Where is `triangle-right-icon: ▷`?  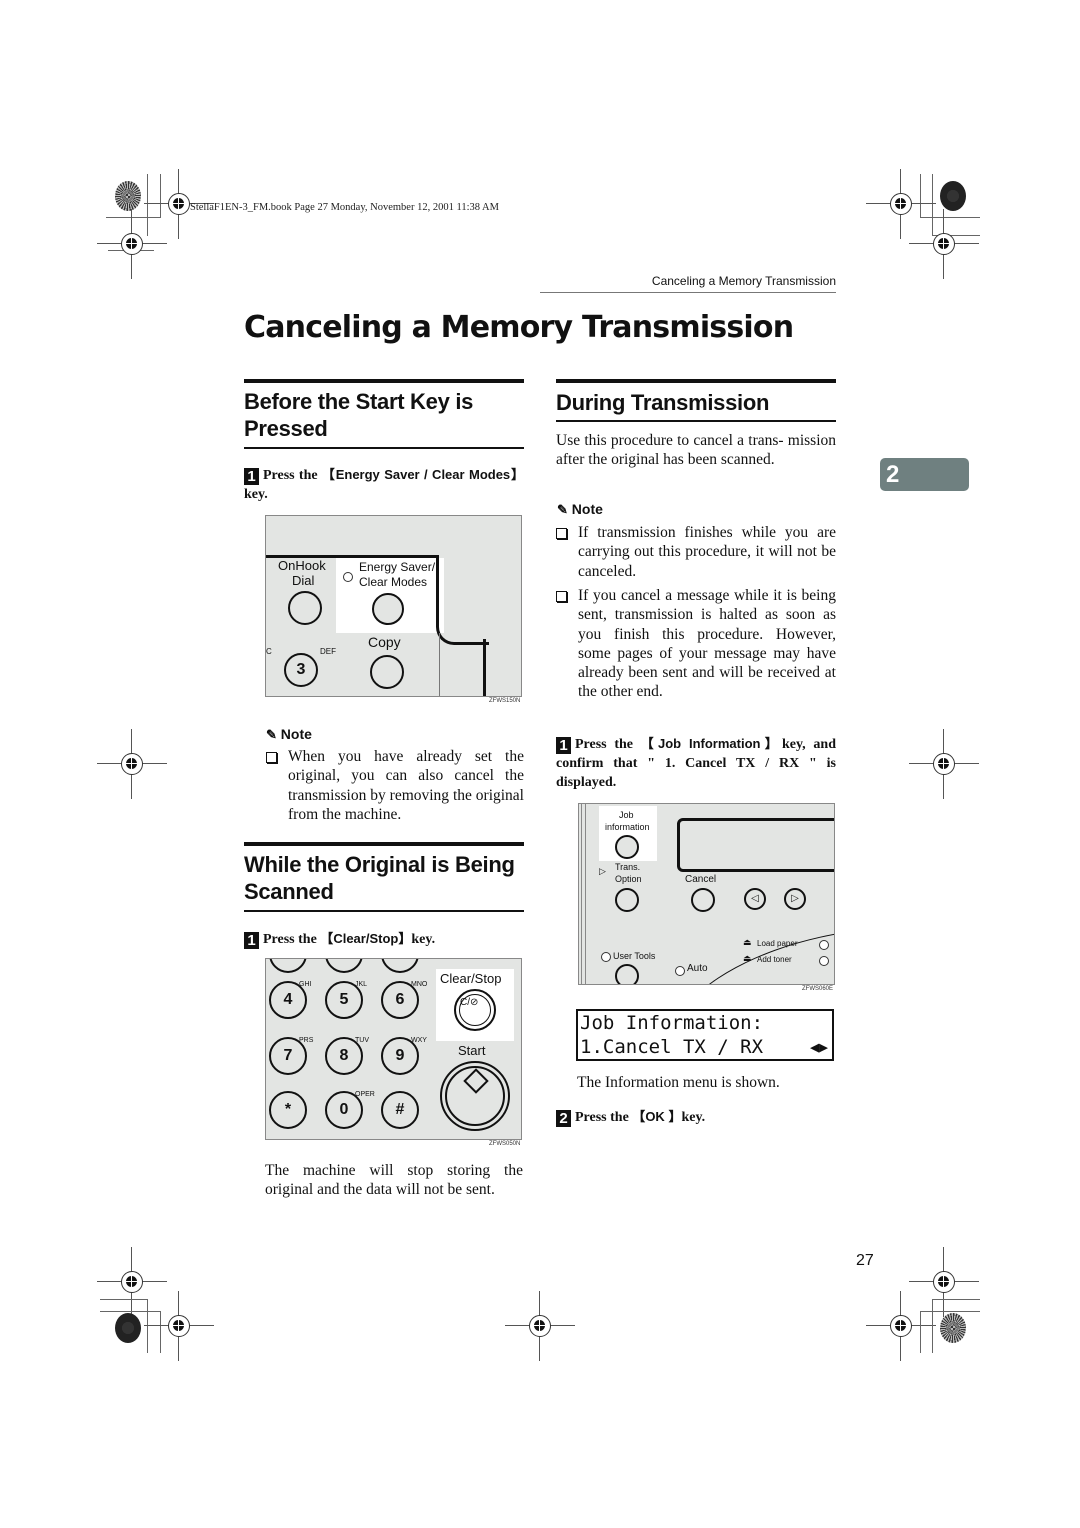
triangle-right-icon: ▷ is located at coordinates (602, 871).